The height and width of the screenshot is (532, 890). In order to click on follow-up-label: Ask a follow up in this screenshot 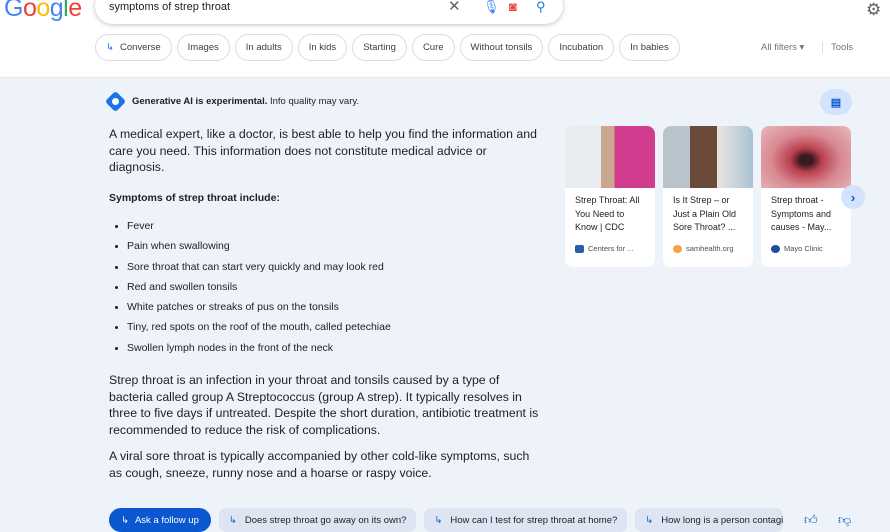, I will do `click(166, 520)`.